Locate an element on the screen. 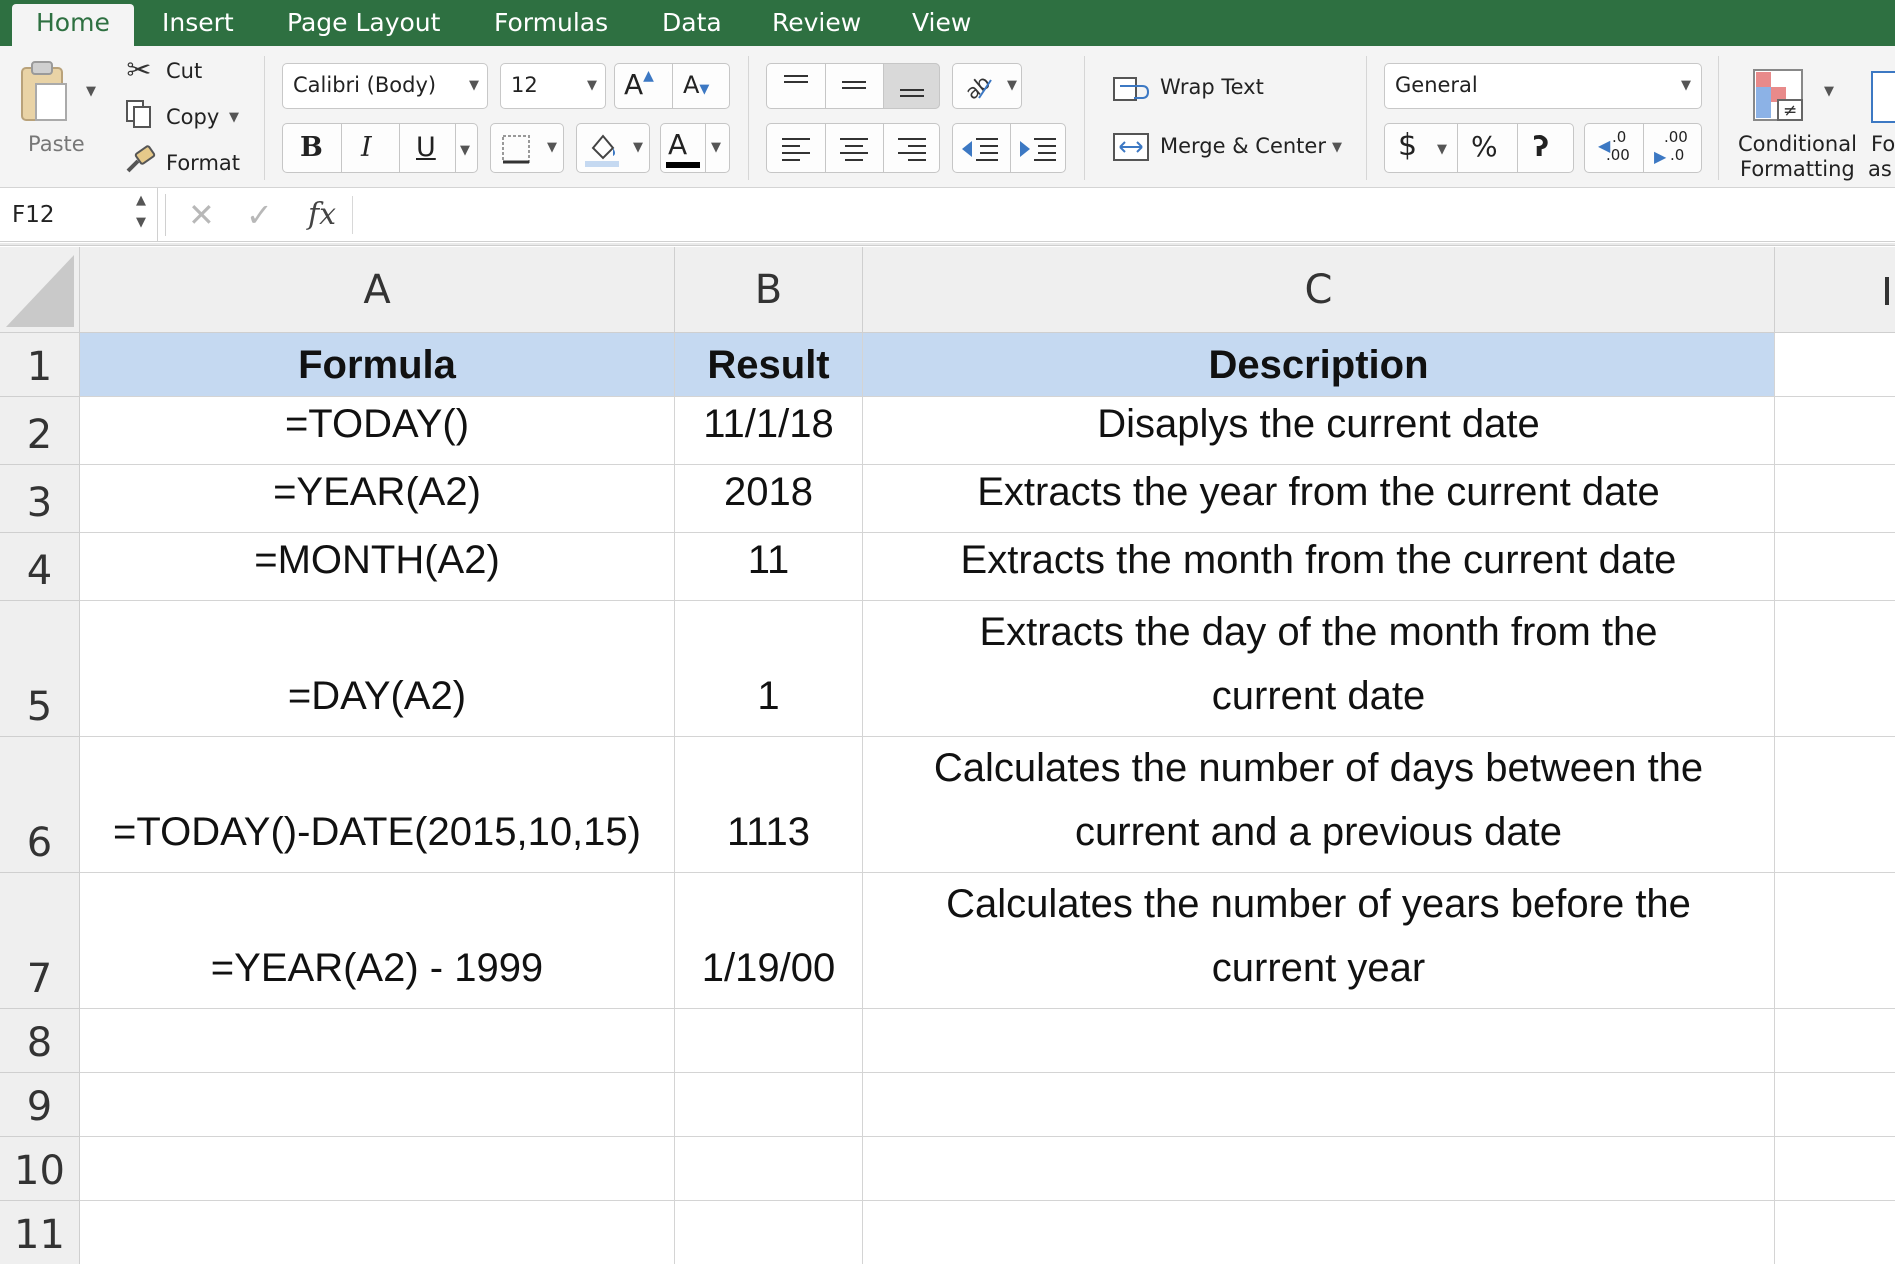  row-header: 8 is located at coordinates (40, 1041).